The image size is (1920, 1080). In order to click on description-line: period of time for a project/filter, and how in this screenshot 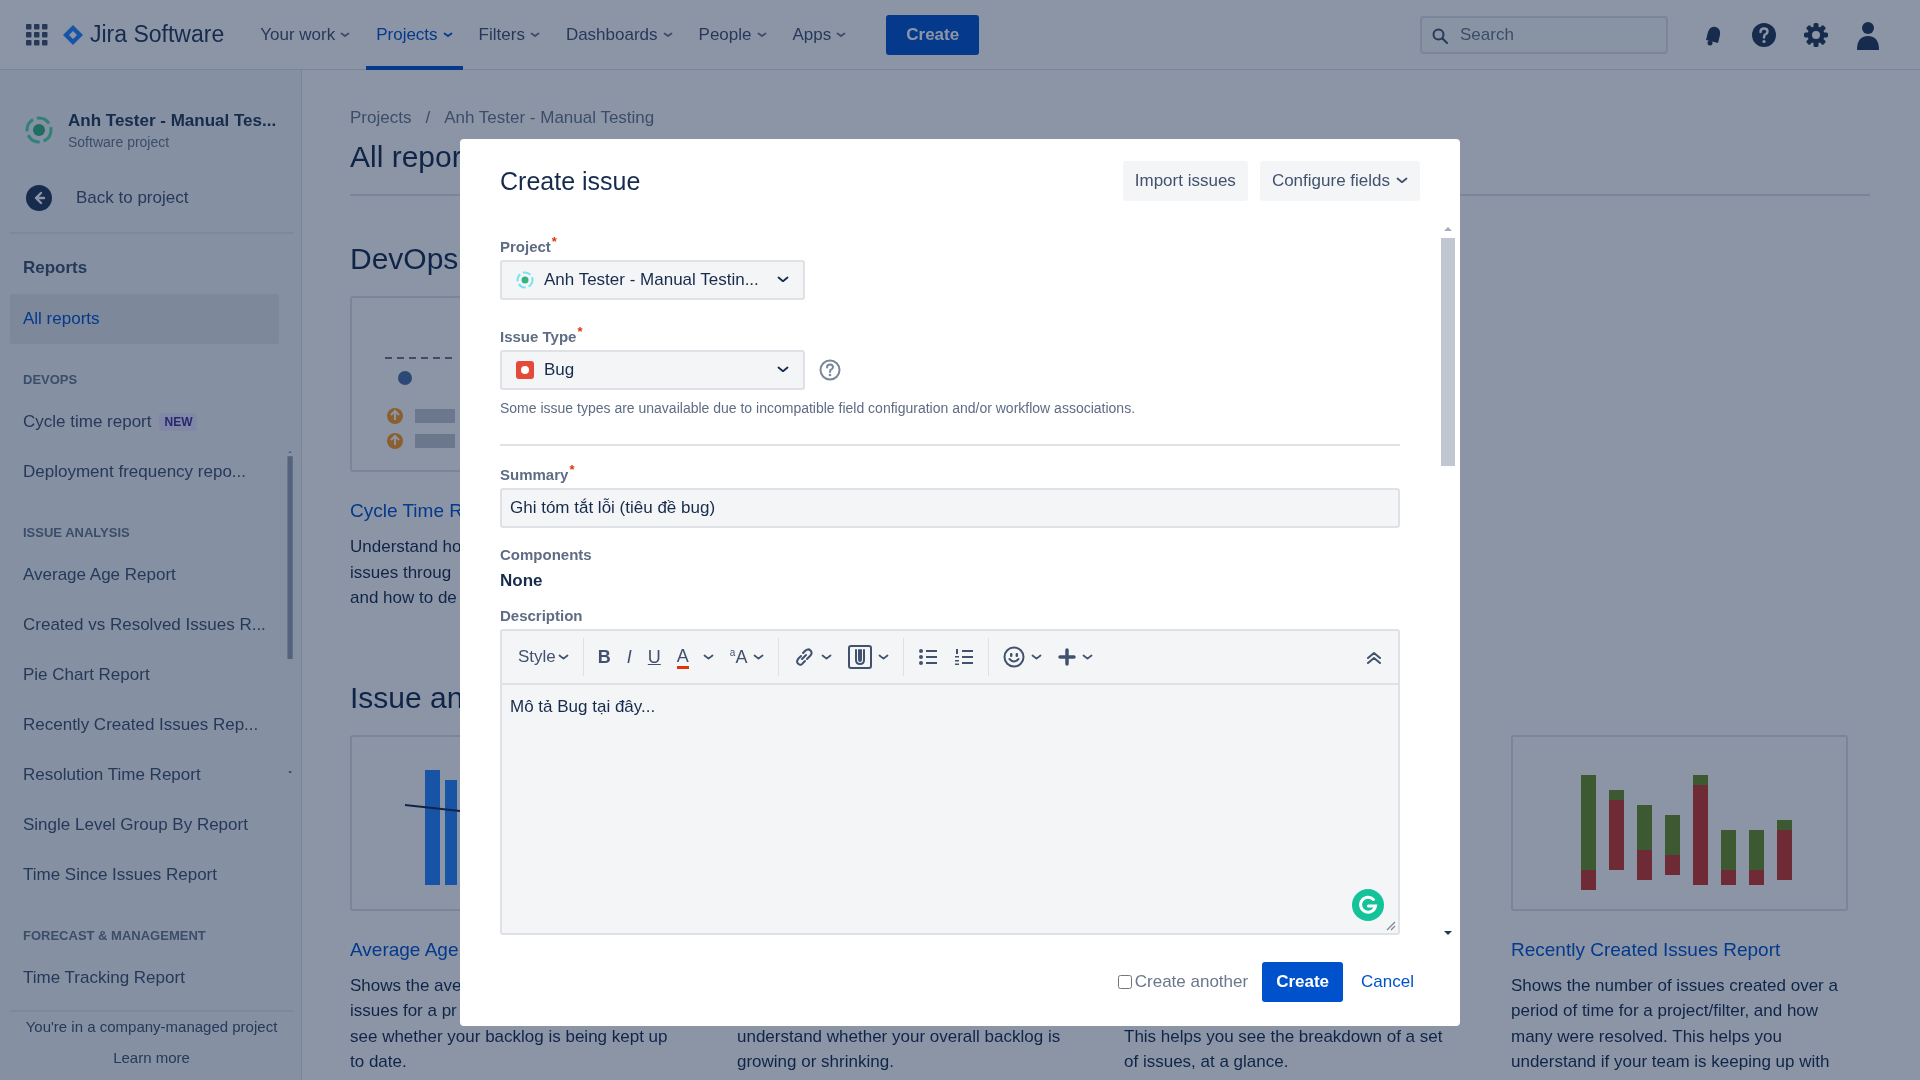, I will do `click(1665, 1011)`.